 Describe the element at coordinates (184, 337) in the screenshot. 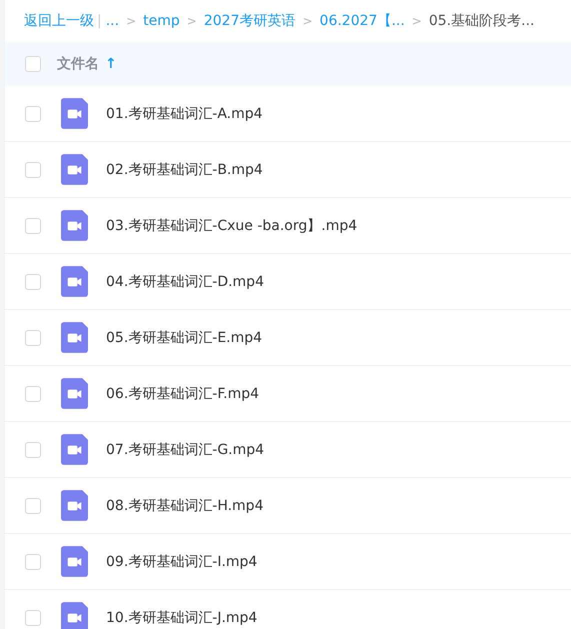

I see `file-name: 05.考研基础词汇-E.mp4` at that location.